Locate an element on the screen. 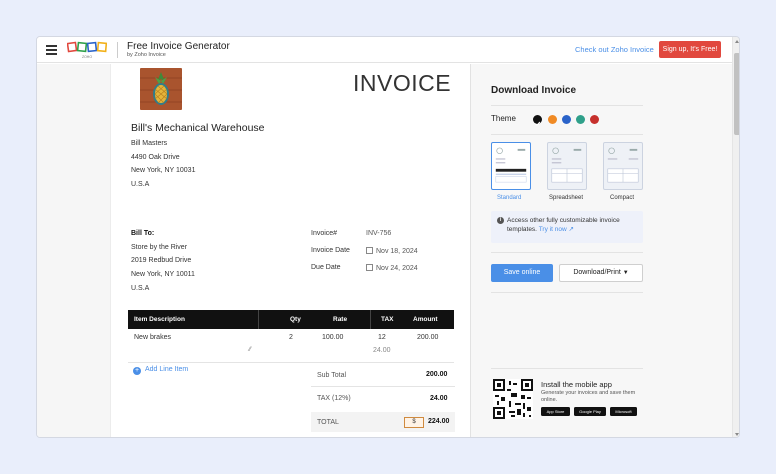  save-online-button: Save online is located at coordinates (522, 273).